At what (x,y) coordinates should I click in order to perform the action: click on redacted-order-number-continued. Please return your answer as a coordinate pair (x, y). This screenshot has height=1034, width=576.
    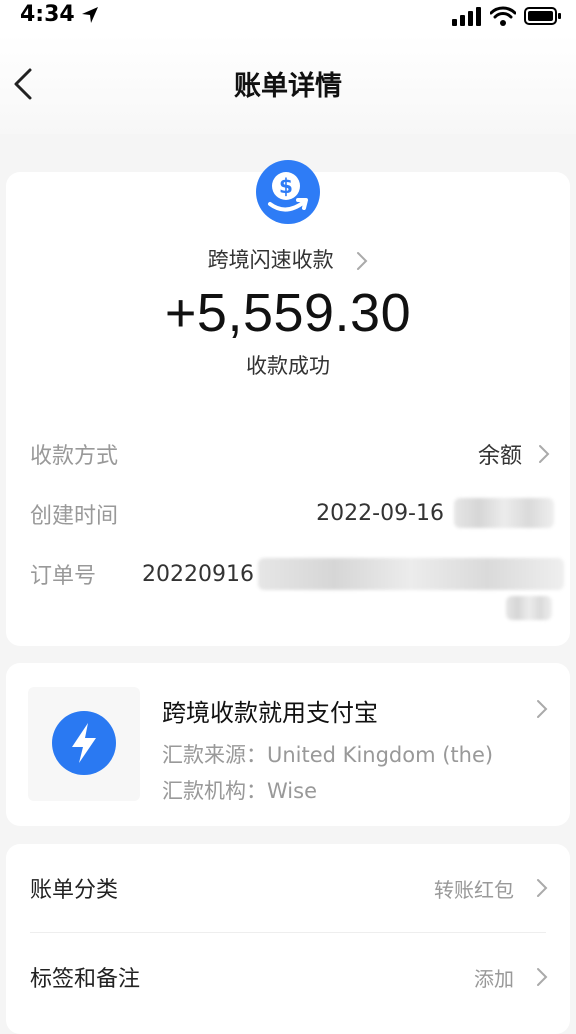
    Looking at the image, I should click on (529, 608).